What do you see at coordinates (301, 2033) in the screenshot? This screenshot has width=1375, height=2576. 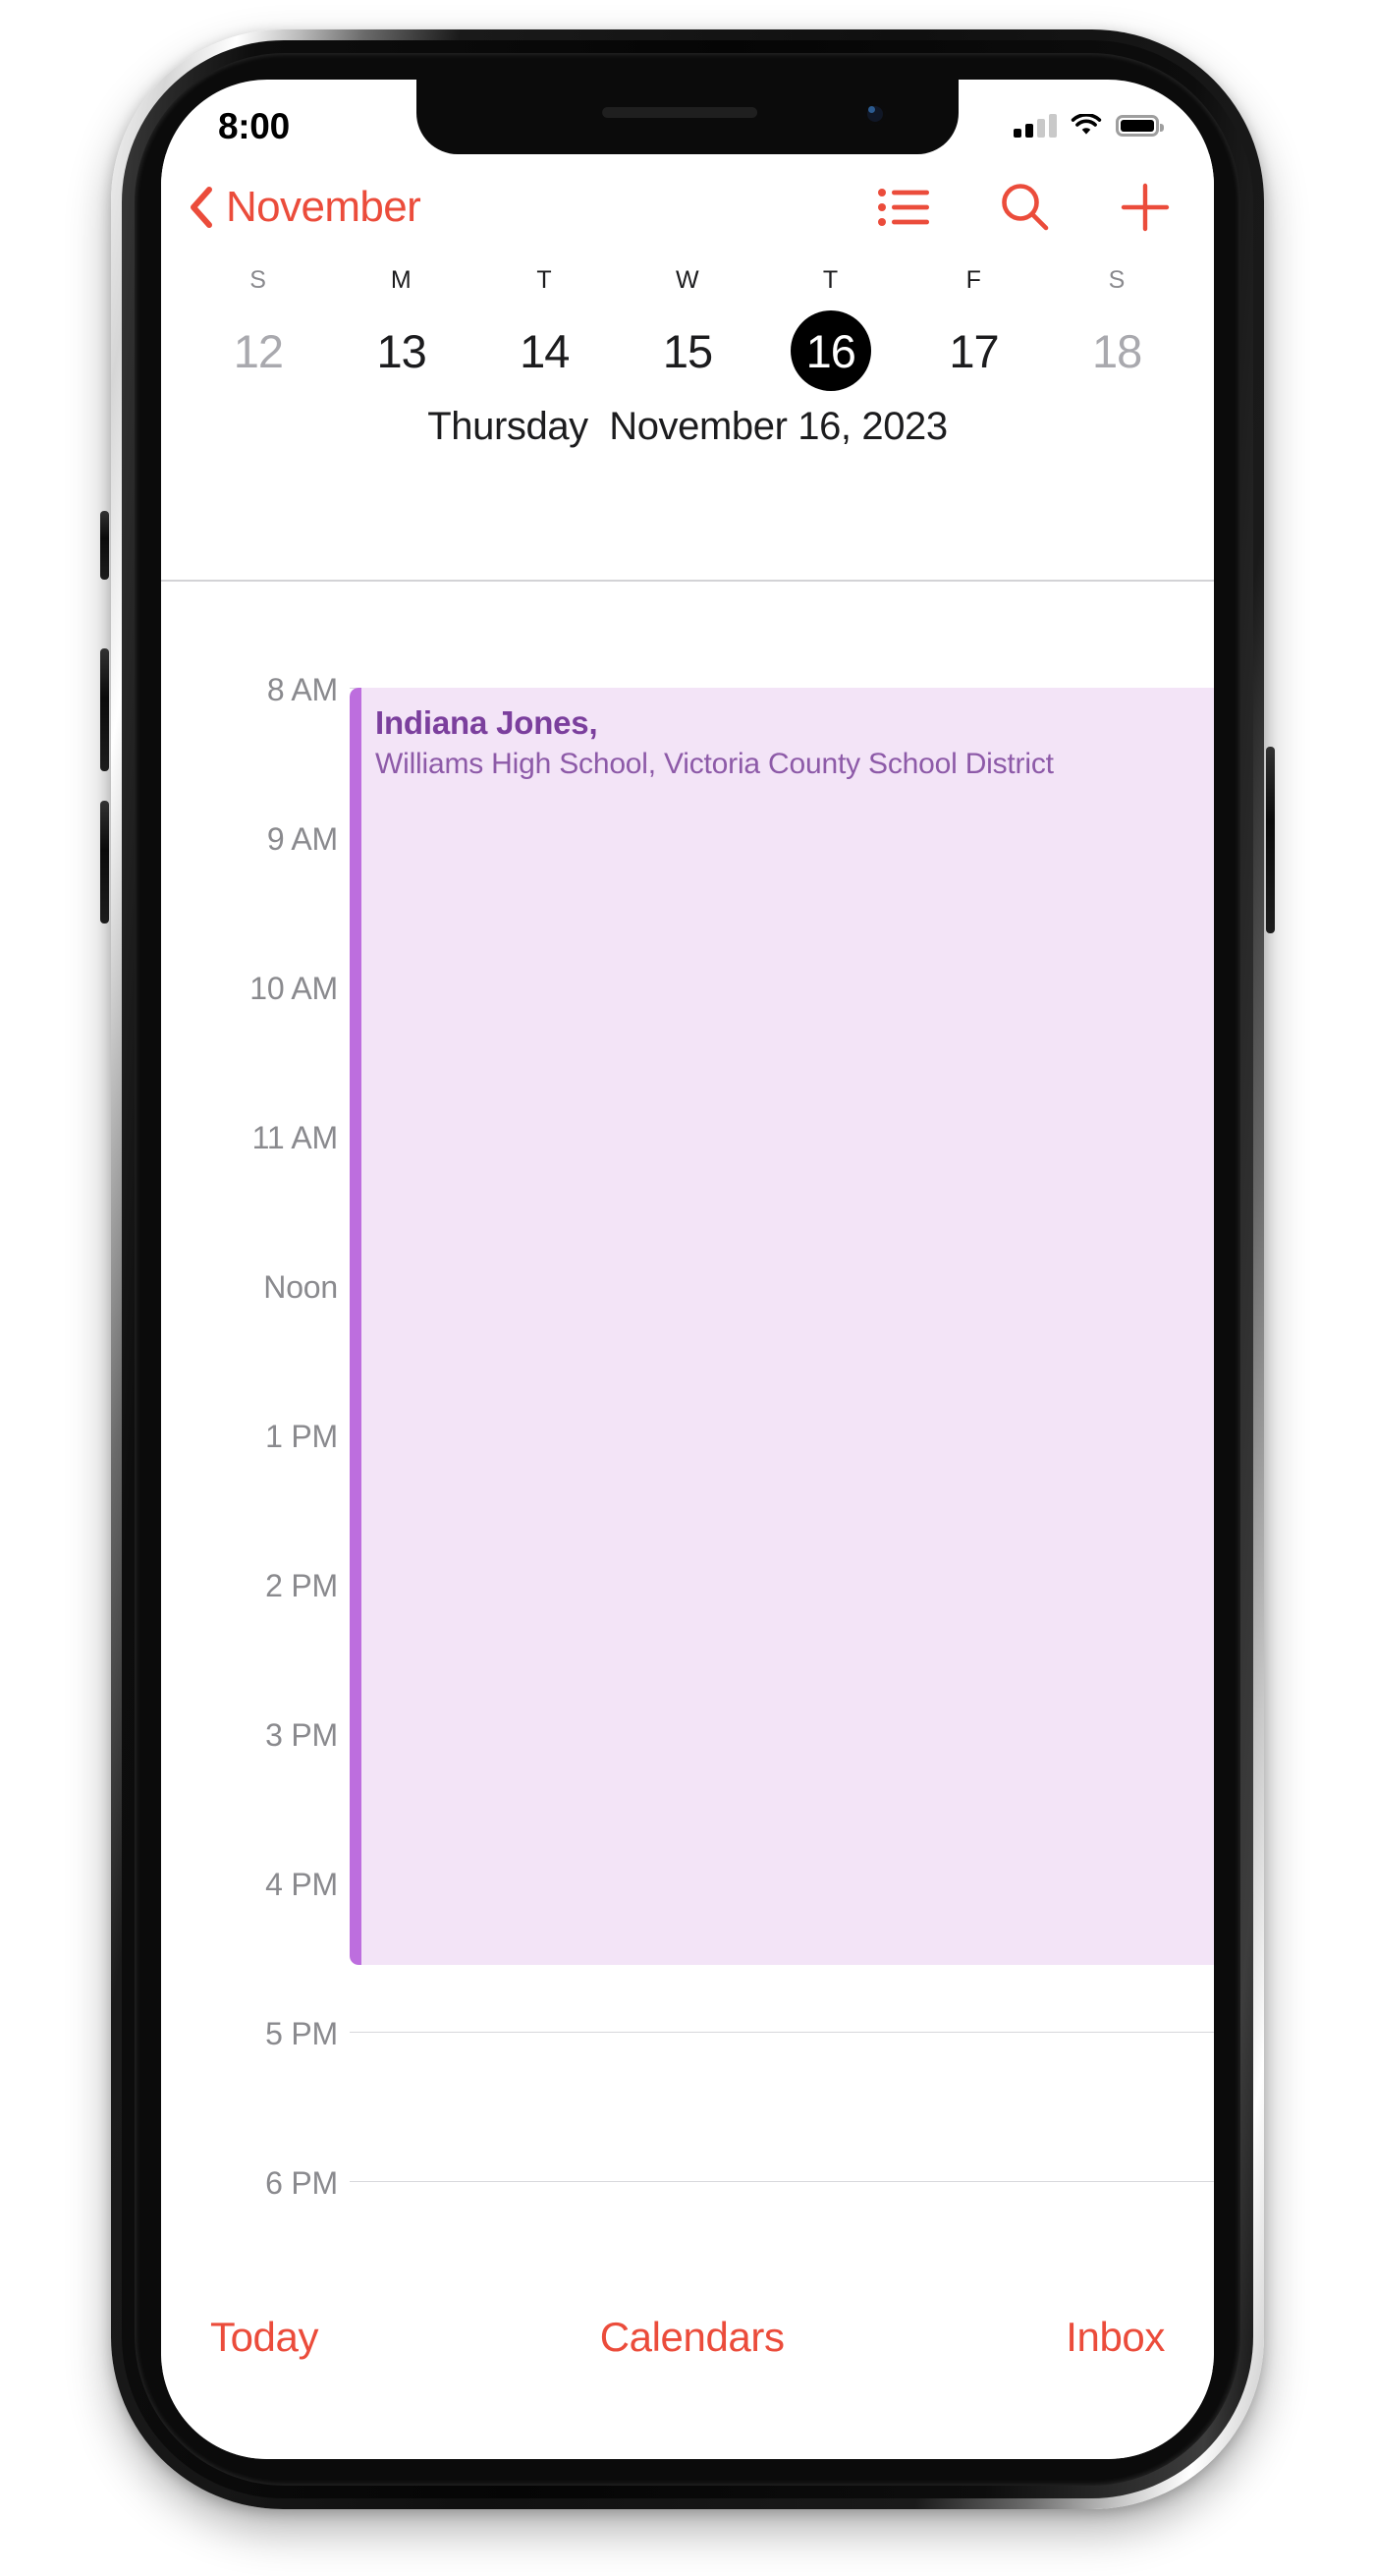 I see `hour-label-5pm: 5 PM` at bounding box center [301, 2033].